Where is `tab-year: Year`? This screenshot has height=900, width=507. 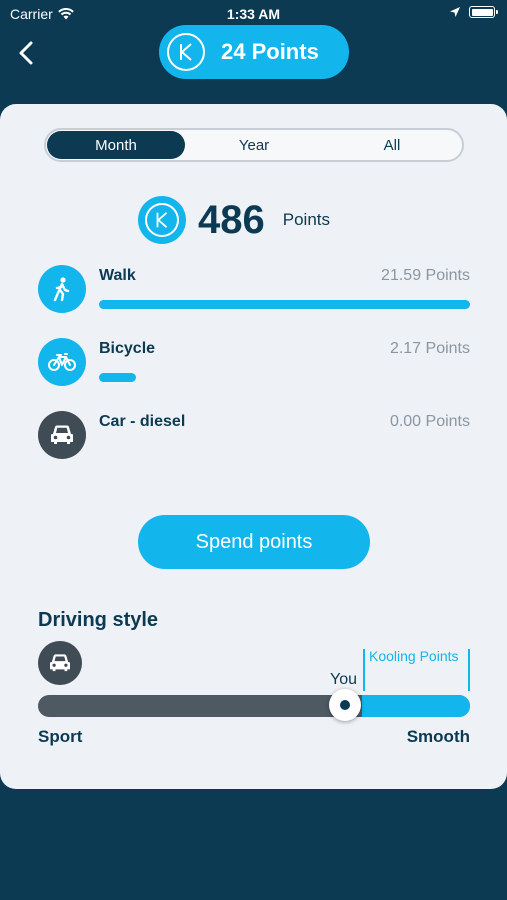 tab-year: Year is located at coordinates (254, 145).